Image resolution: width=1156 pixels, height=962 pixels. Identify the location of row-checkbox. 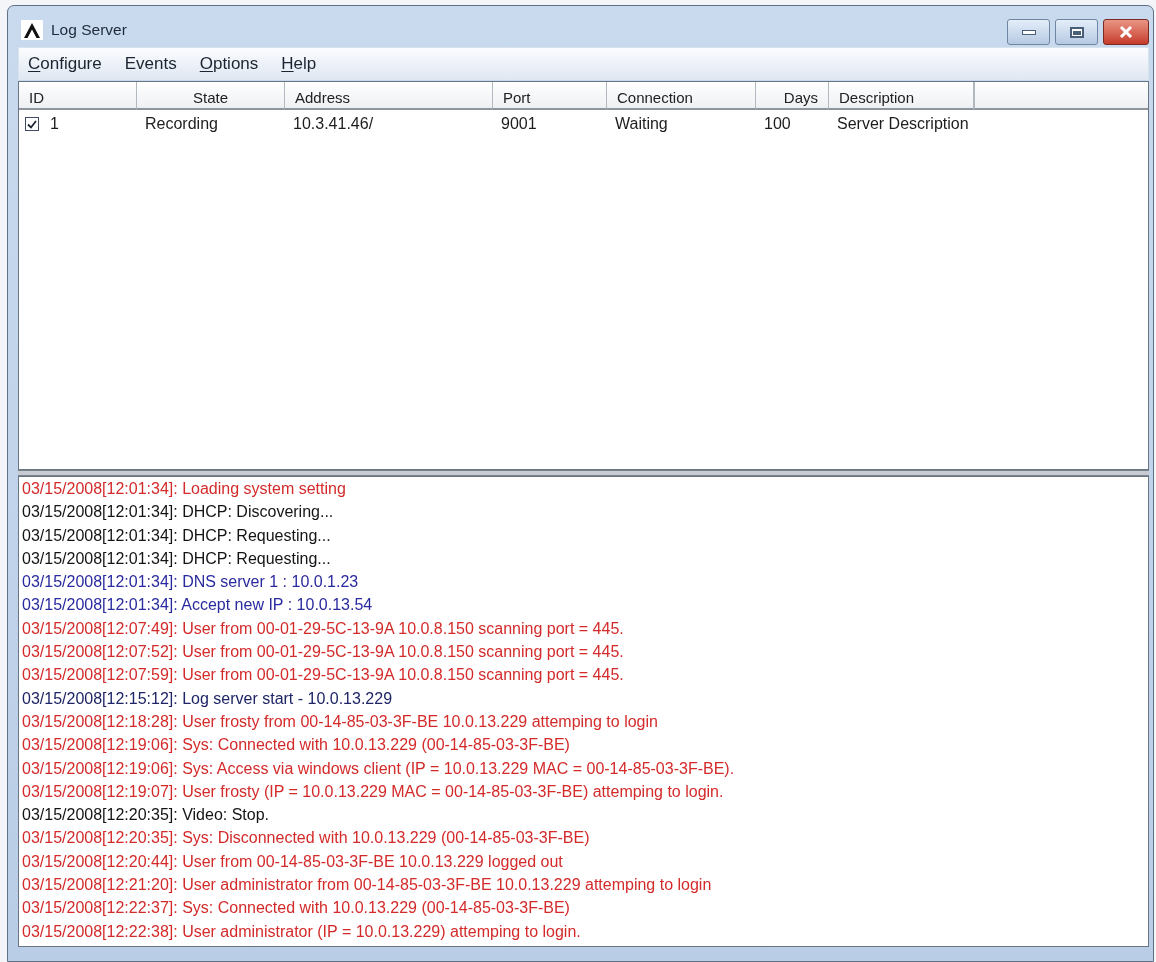
(32, 124).